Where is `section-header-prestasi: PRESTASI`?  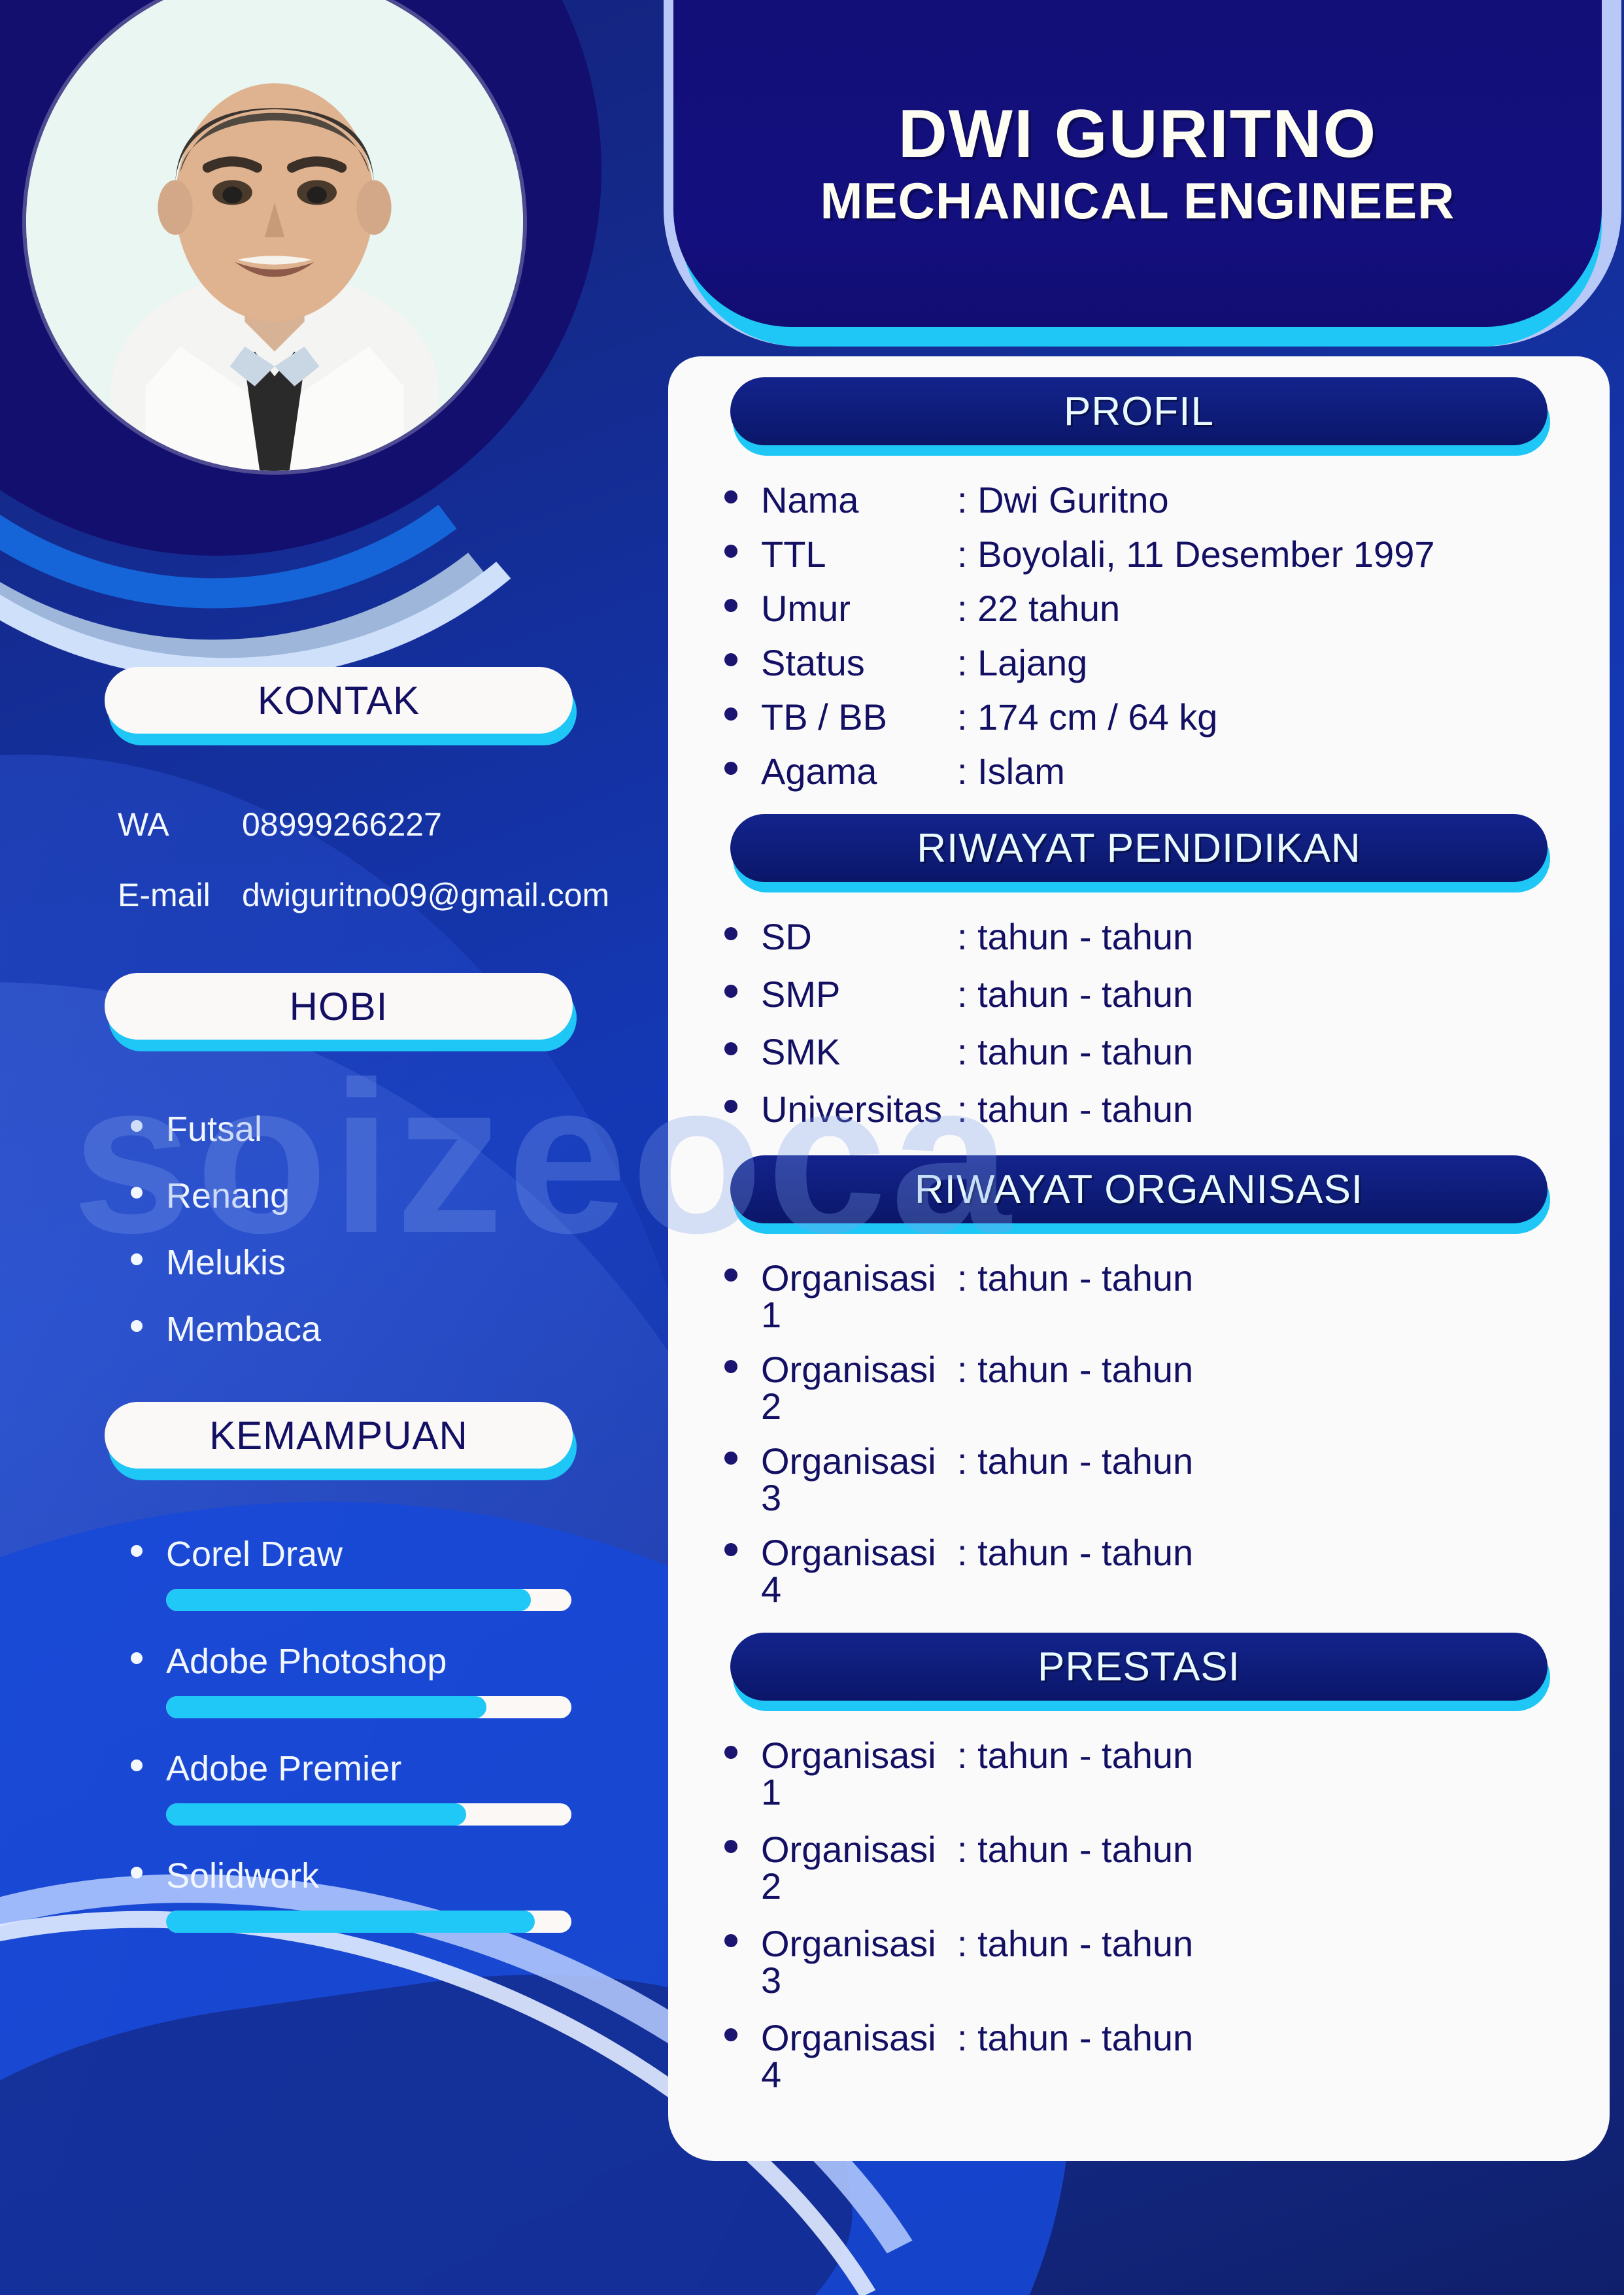 section-header-prestasi: PRESTASI is located at coordinates (1140, 1672).